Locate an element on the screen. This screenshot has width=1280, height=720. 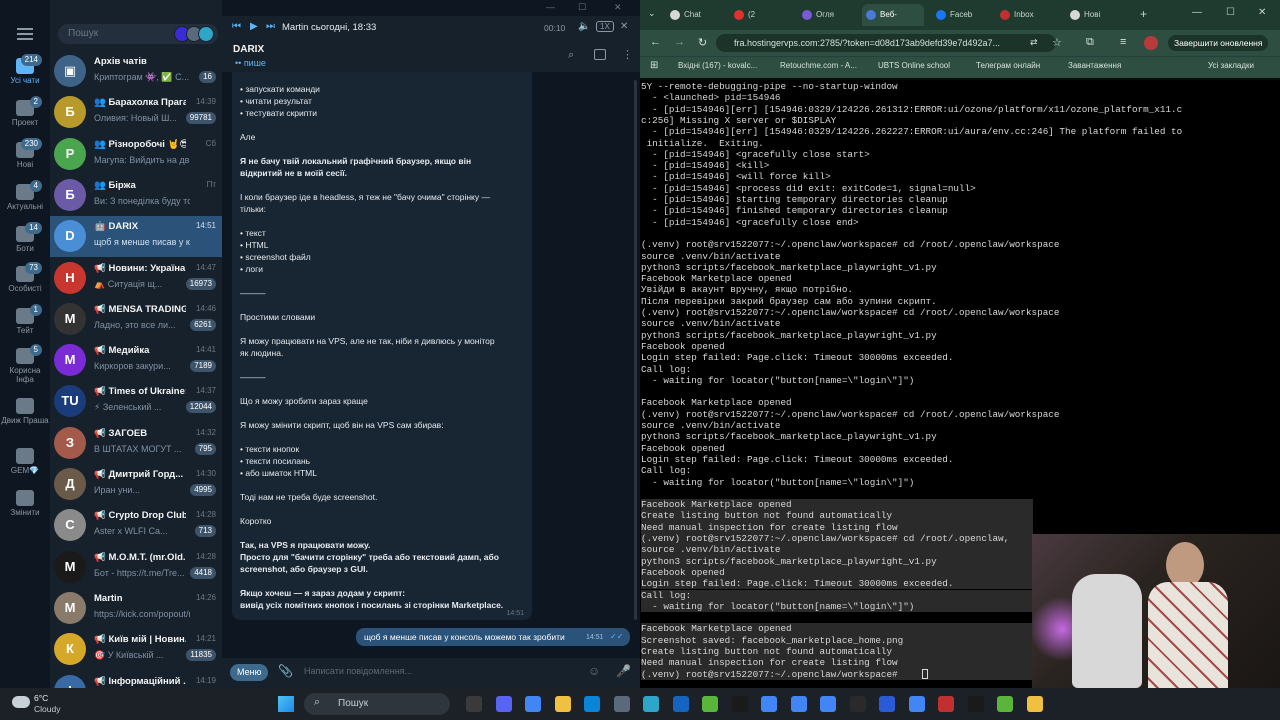
browser-maximize-icon: ☐ is located at coordinates (1230, 12).